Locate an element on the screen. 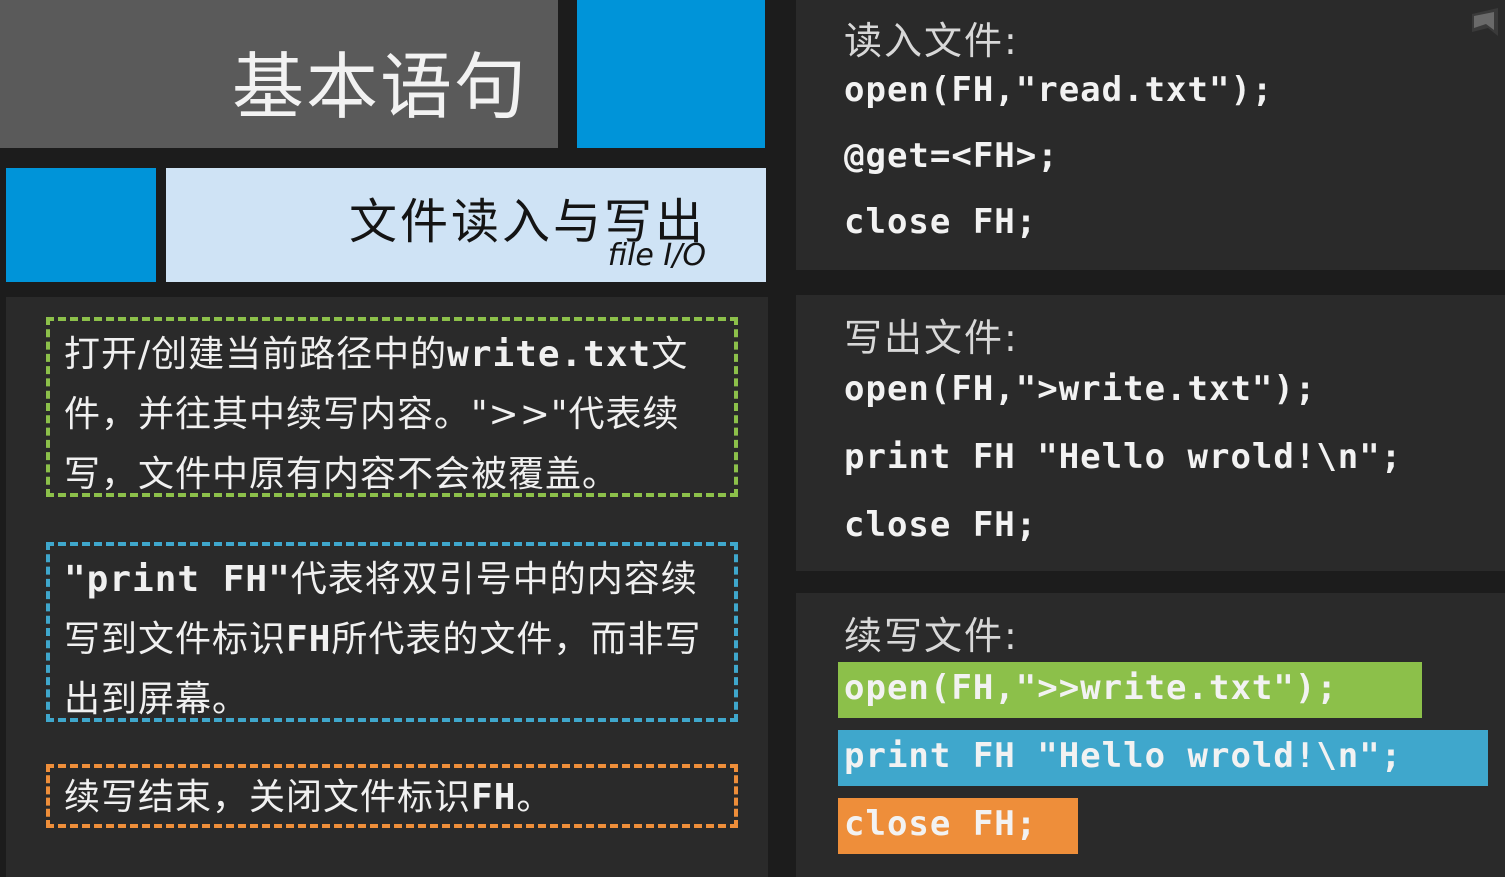  subtitle-banner: 文件读入与写出 file I/O is located at coordinates (466, 225).